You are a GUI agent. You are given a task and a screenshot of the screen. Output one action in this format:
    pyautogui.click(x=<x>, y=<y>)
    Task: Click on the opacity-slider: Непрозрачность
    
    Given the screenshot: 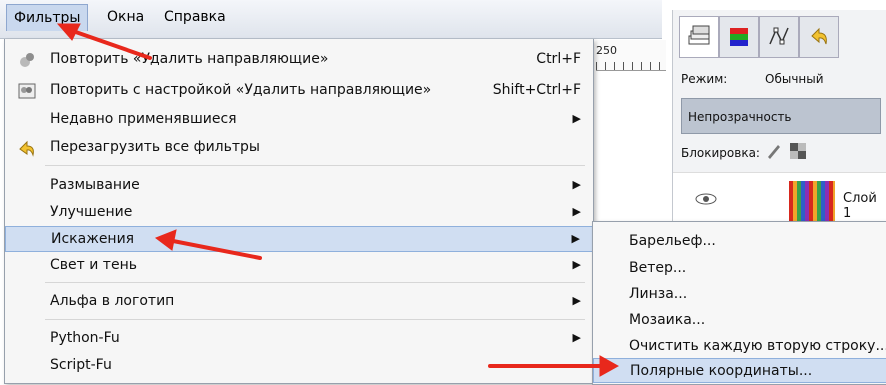 What is the action you would take?
    pyautogui.click(x=781, y=116)
    